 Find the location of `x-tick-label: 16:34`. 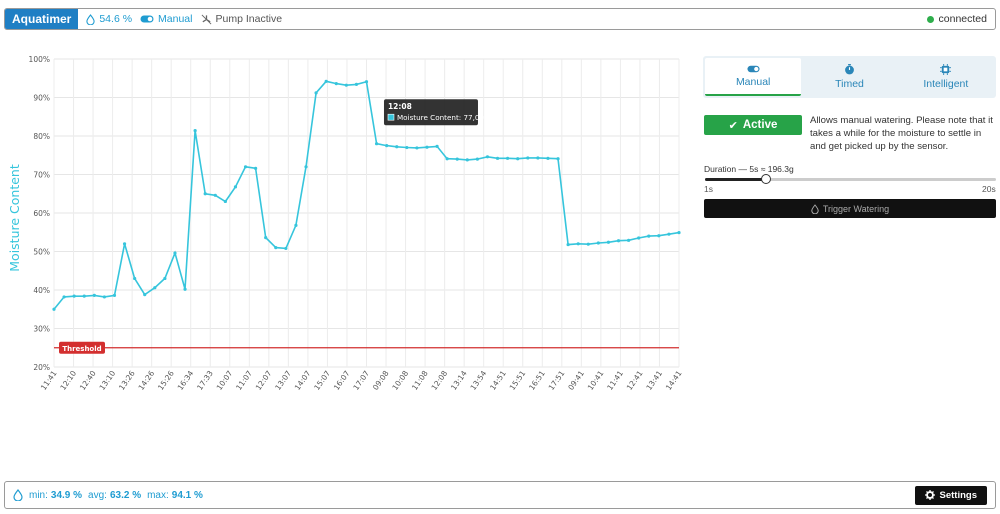

x-tick-label: 16:34 is located at coordinates (186, 380).